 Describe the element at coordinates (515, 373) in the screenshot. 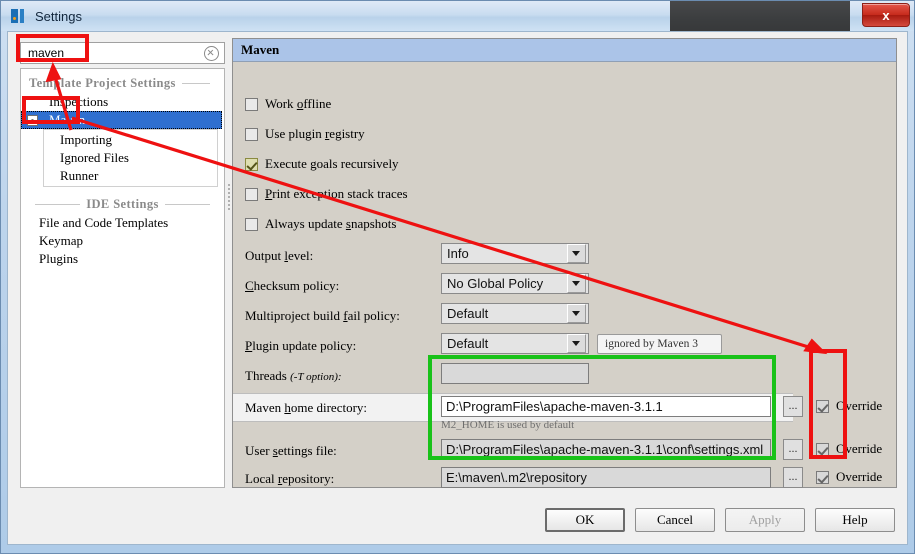

I see `input-threads` at that location.